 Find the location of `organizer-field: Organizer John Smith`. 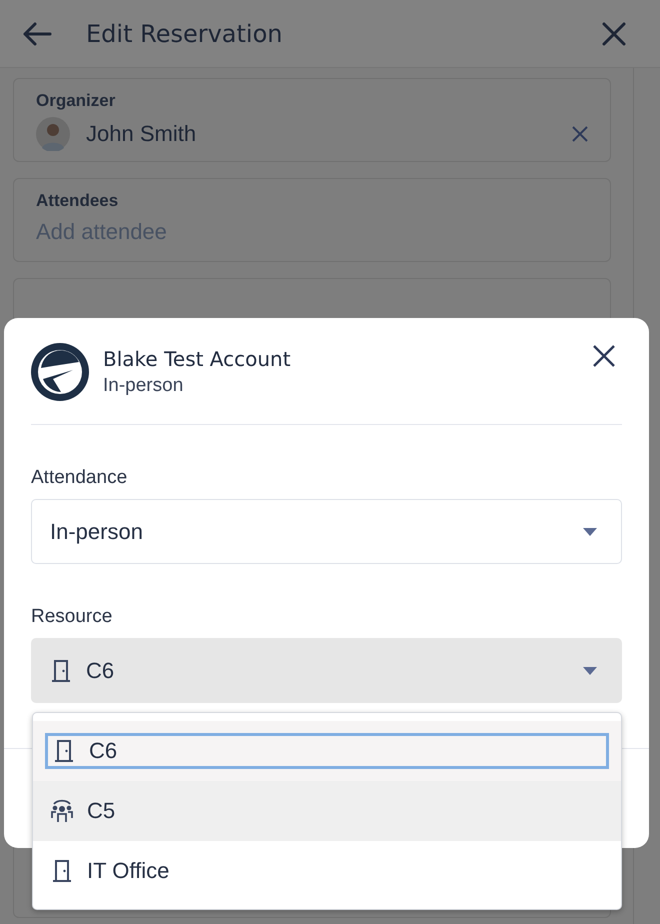

organizer-field: Organizer John Smith is located at coordinates (312, 120).